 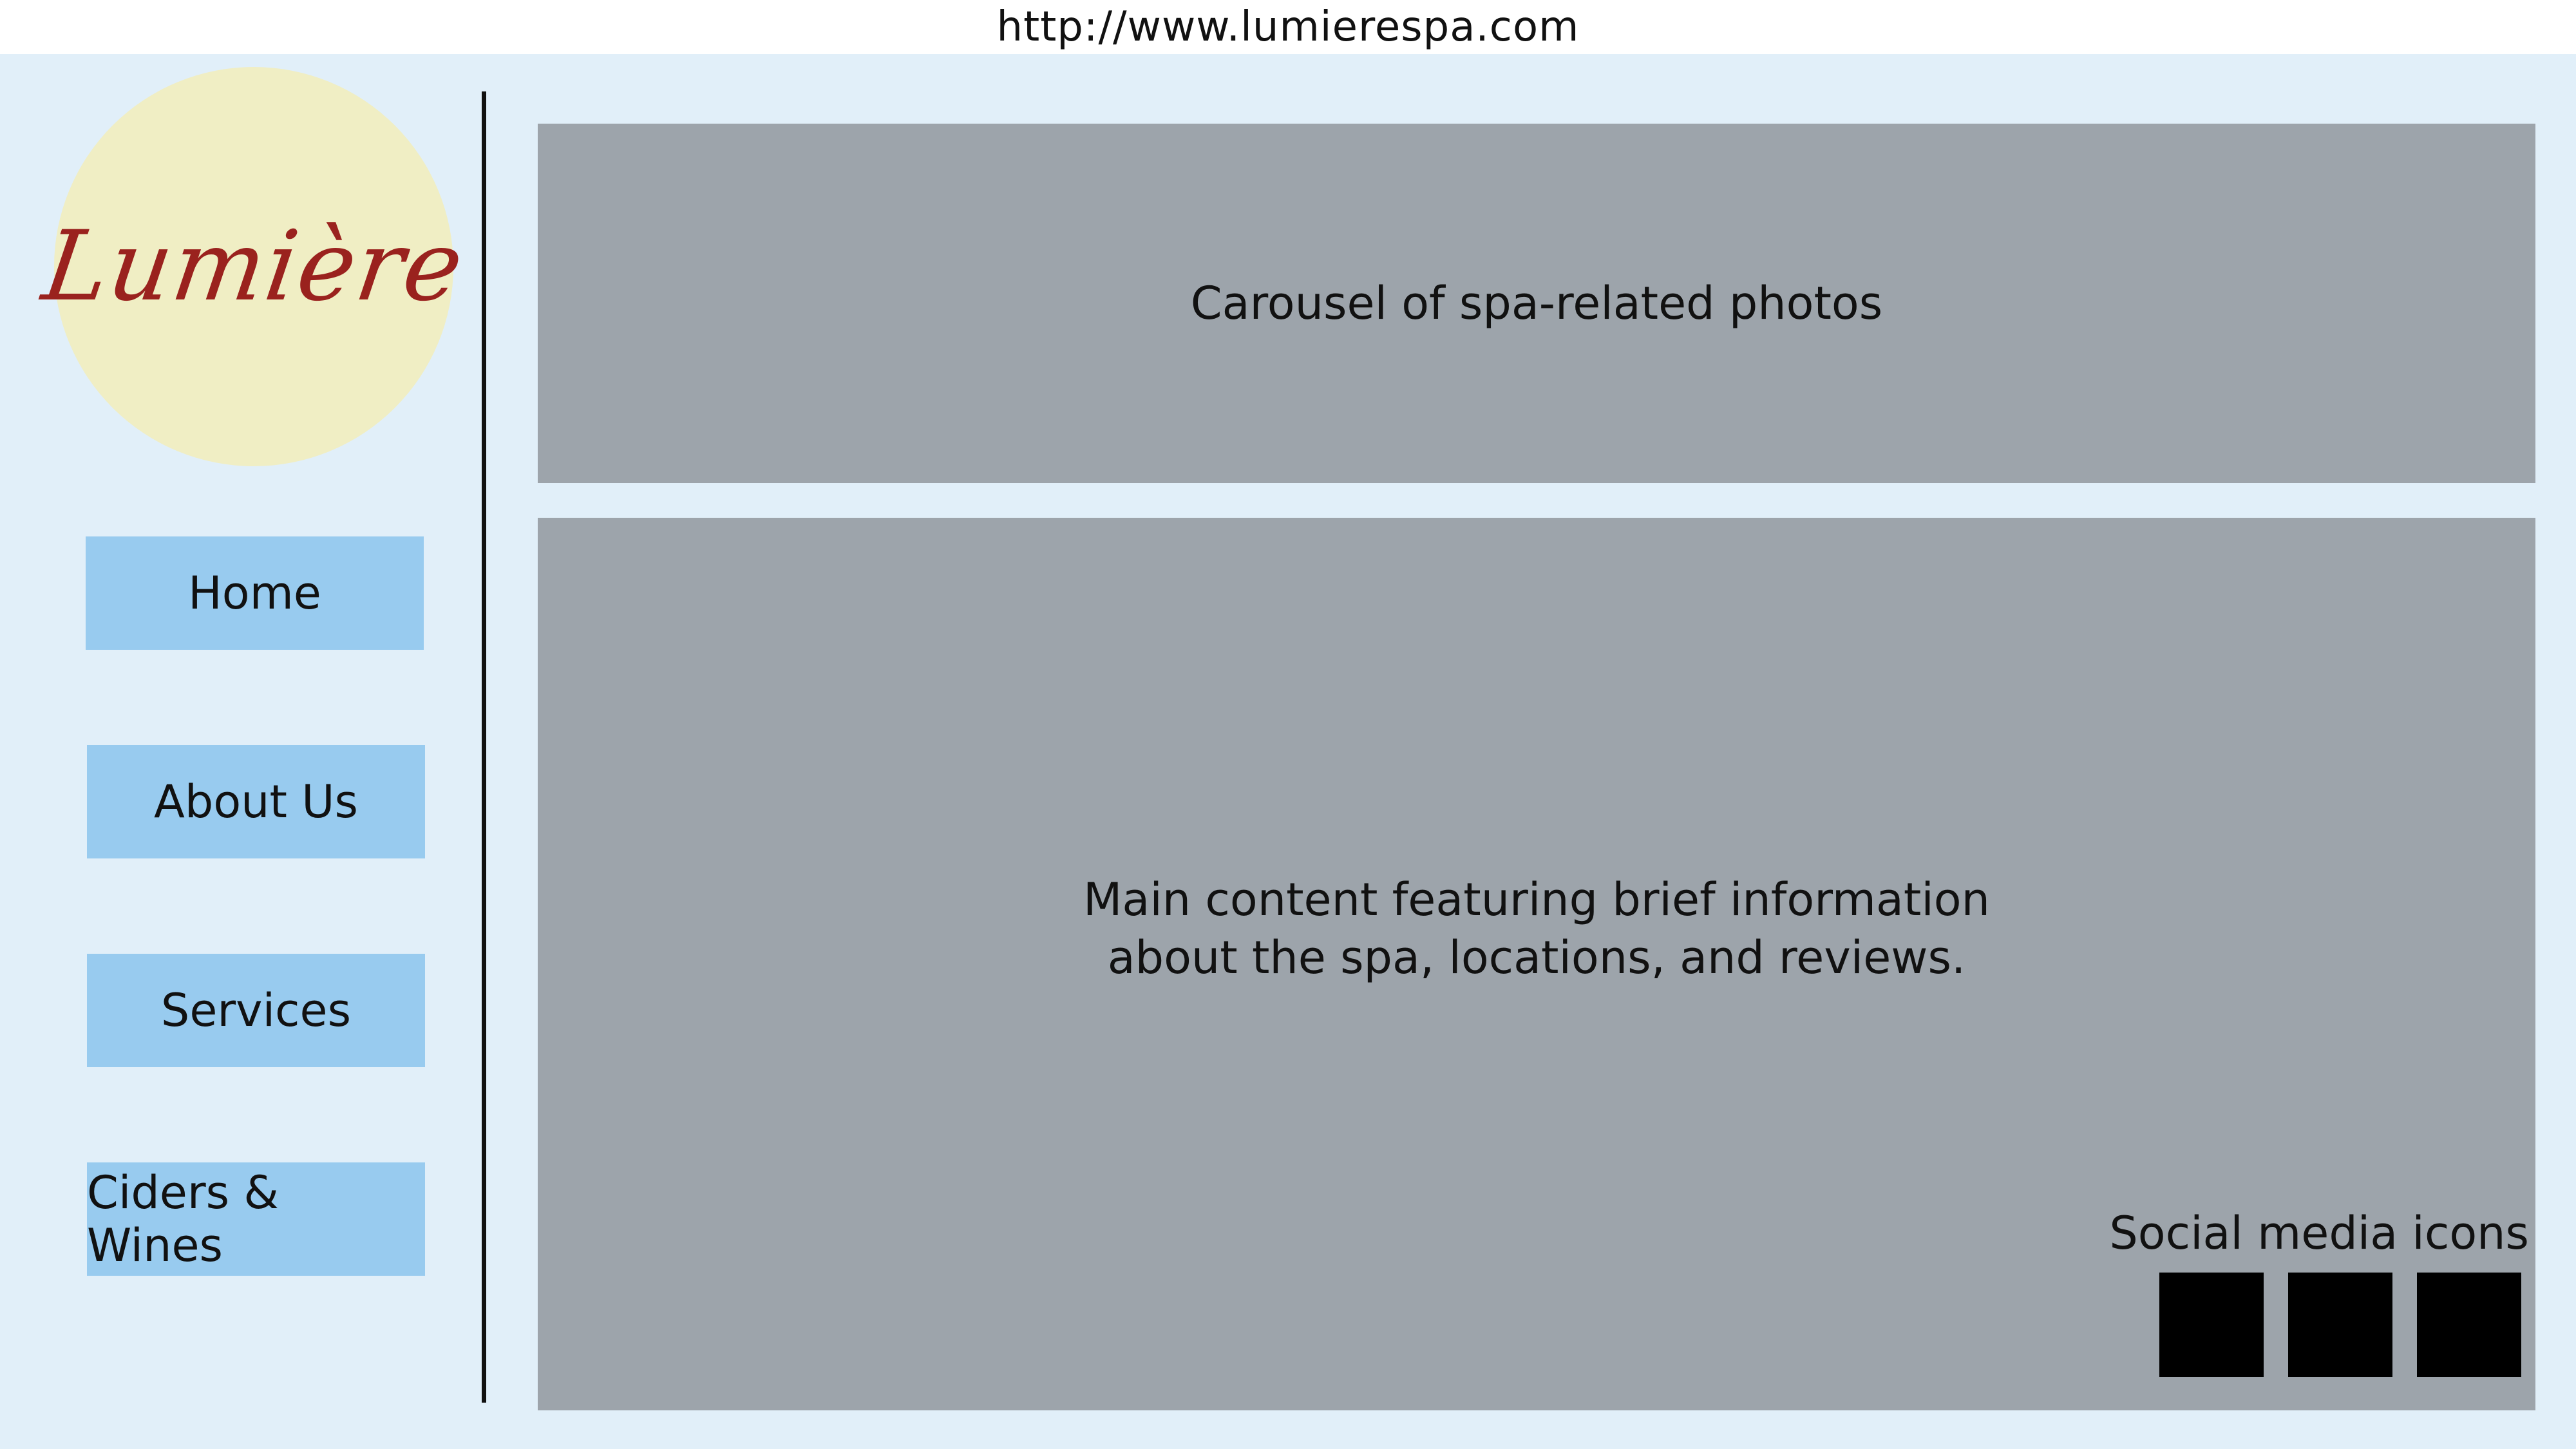 I want to click on nav-about-us-label: About Us, so click(x=256, y=802).